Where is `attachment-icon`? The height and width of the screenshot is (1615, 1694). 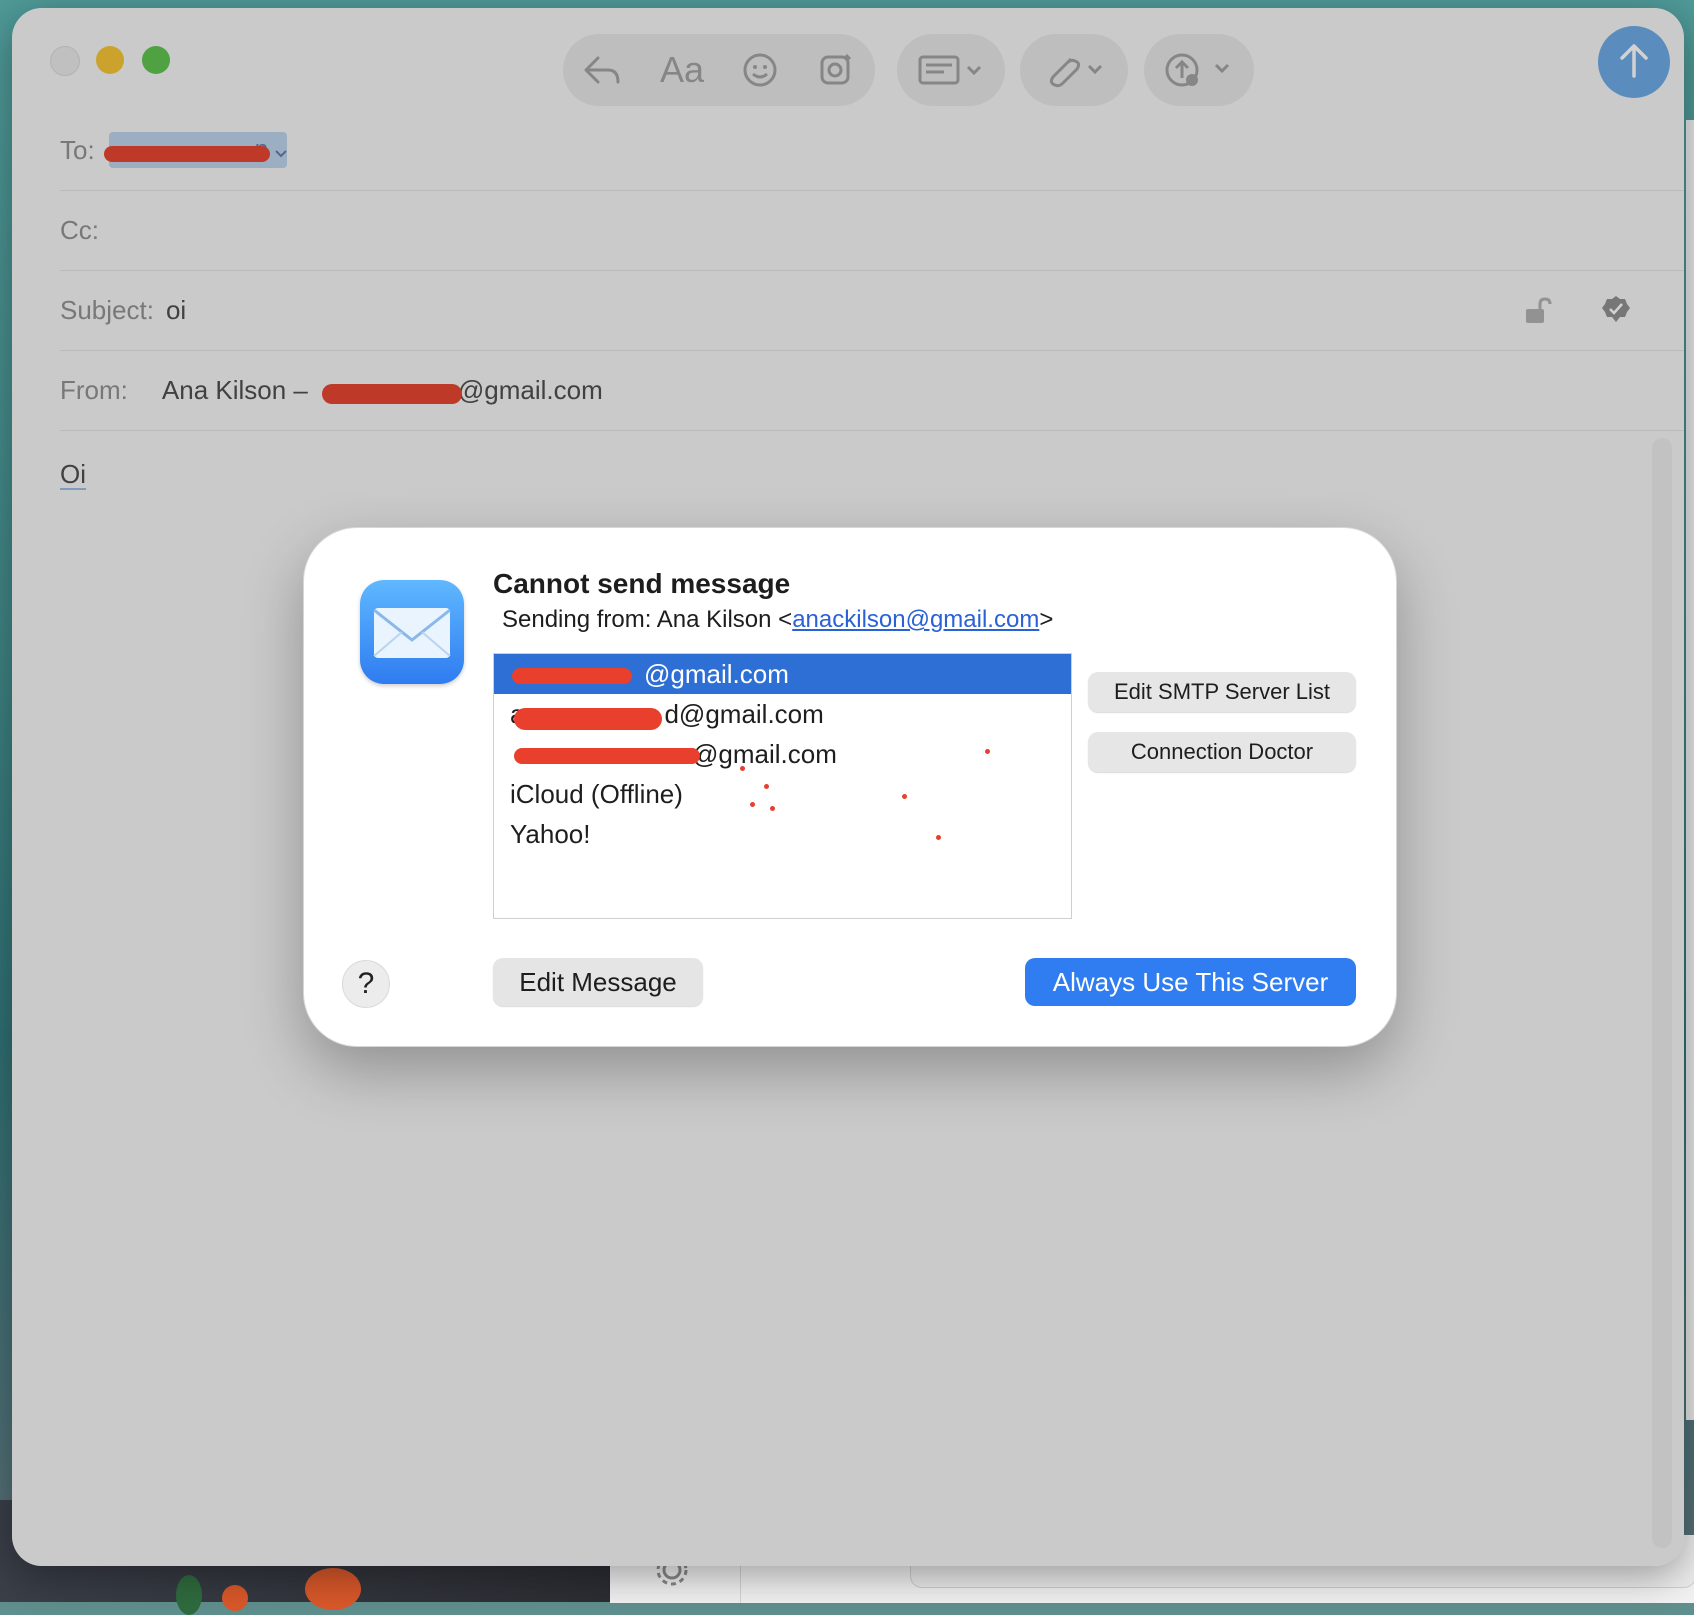
attachment-icon is located at coordinates (1074, 70).